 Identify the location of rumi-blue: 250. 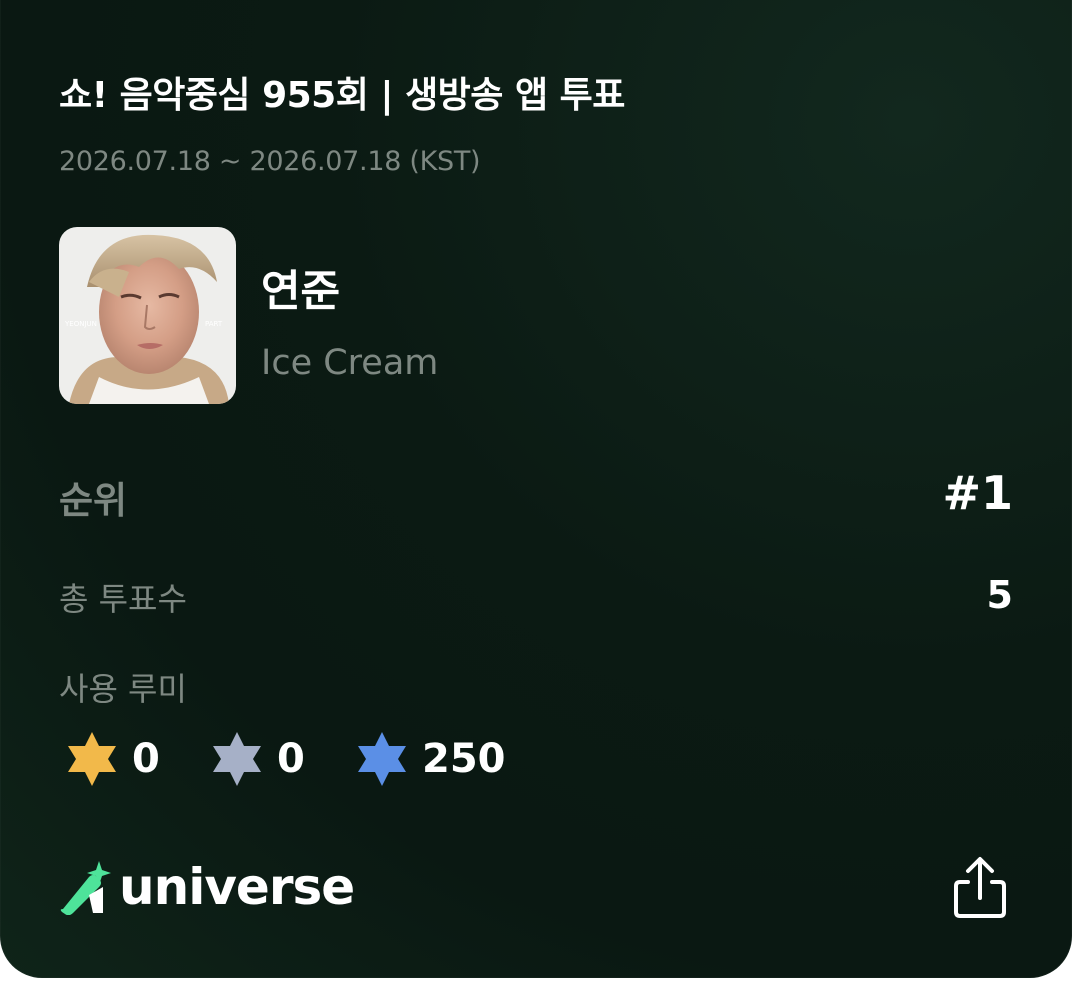
(430, 759).